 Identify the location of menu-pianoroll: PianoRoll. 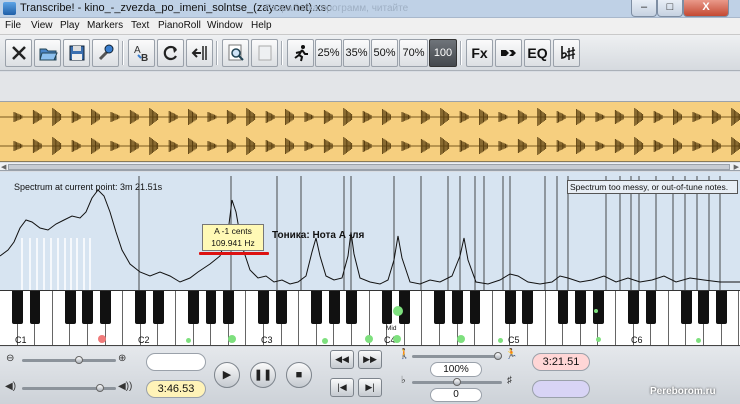
(179, 25).